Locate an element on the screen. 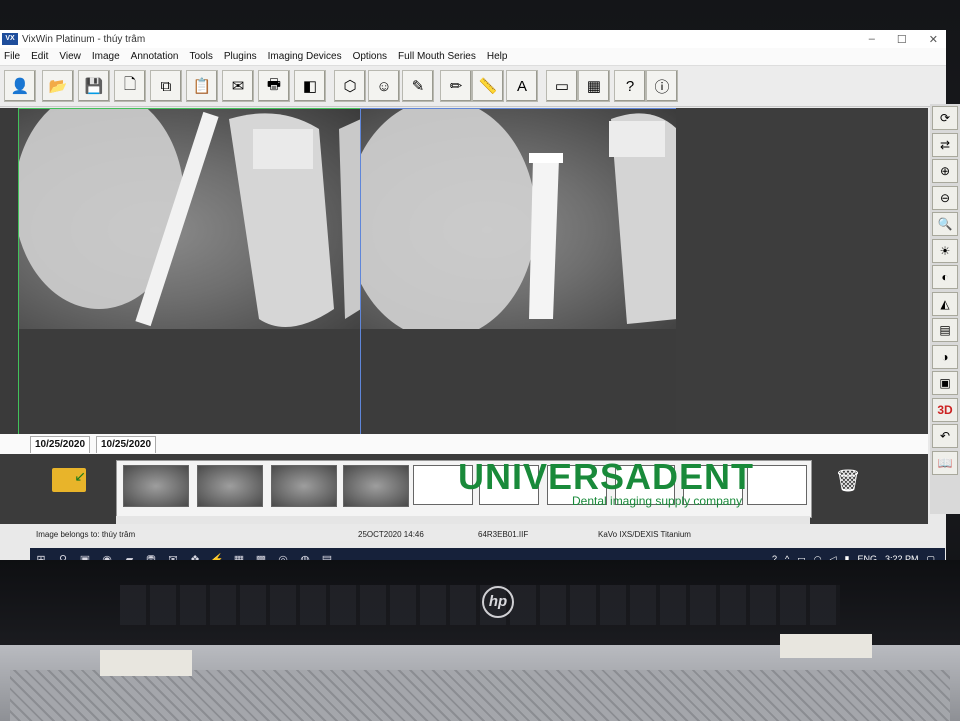  ruler-icon: 📏 is located at coordinates (488, 86).